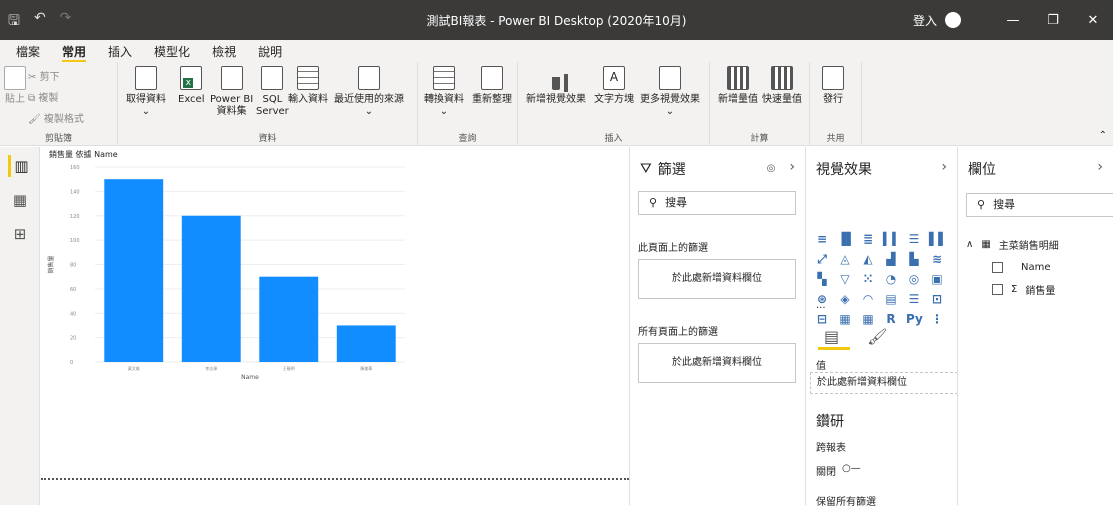 The height and width of the screenshot is (508, 1113). I want to click on tab-view: 檢視, so click(224, 51).